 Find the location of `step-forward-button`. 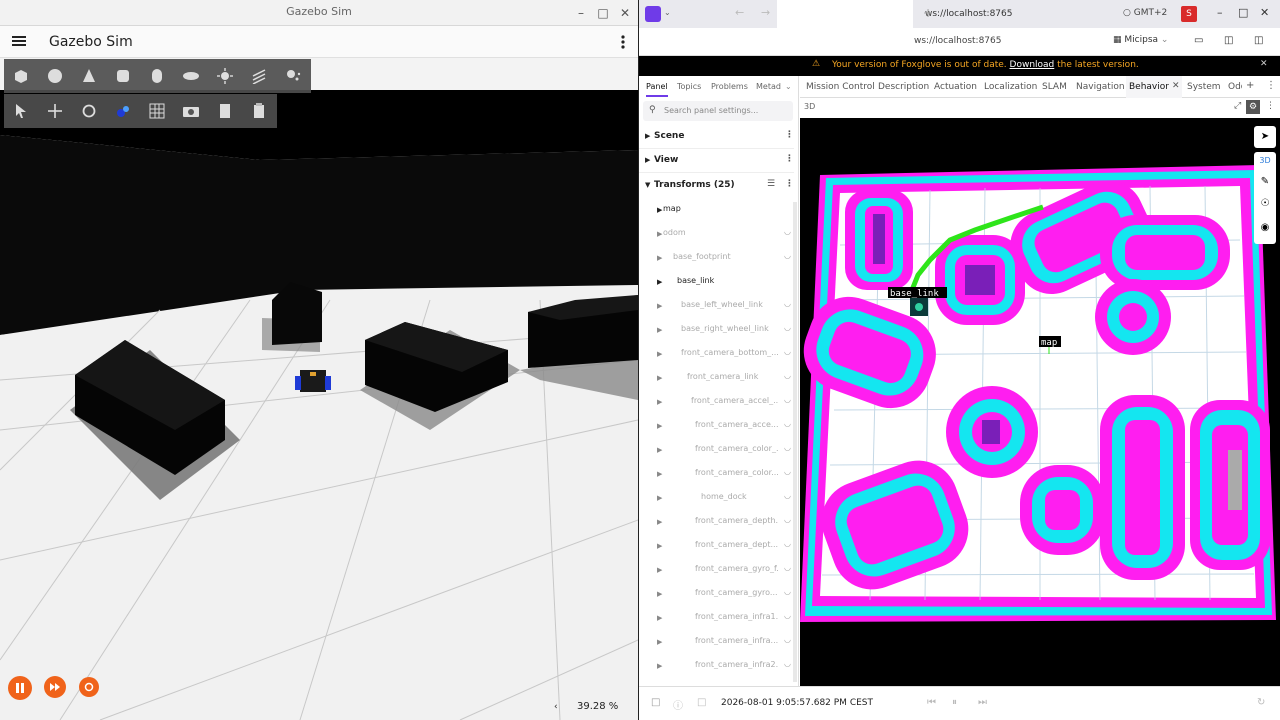

step-forward-button is located at coordinates (55, 687).